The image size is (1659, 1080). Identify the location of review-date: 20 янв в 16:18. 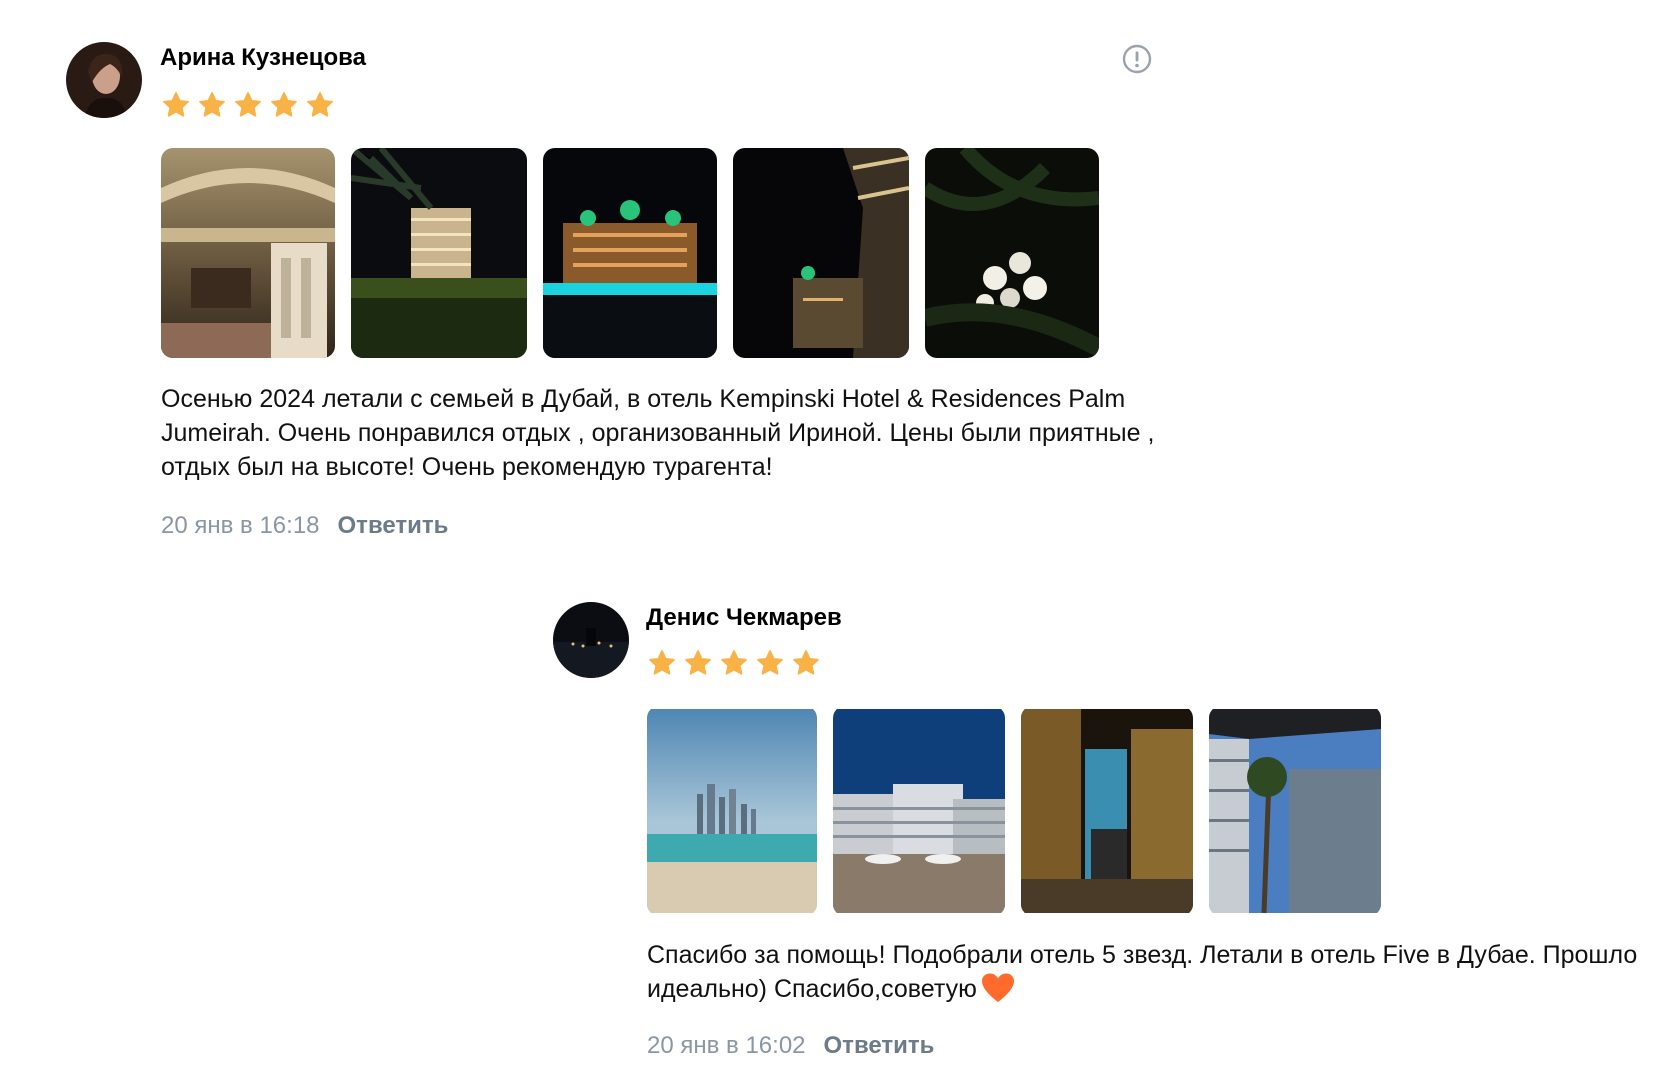
(240, 526).